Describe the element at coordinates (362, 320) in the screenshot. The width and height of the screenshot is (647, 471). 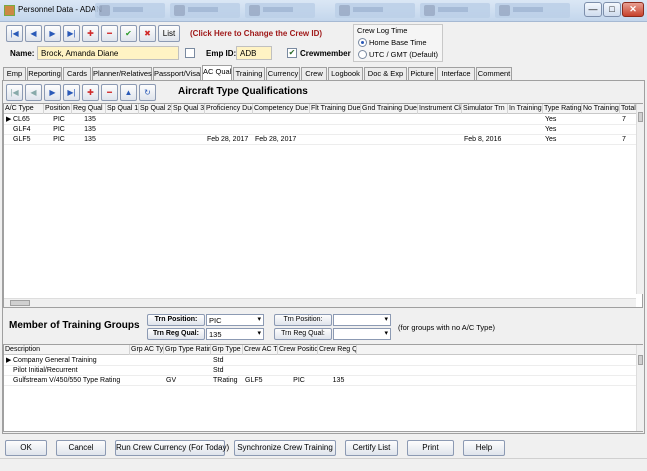
I see `trn-position2-select` at that location.